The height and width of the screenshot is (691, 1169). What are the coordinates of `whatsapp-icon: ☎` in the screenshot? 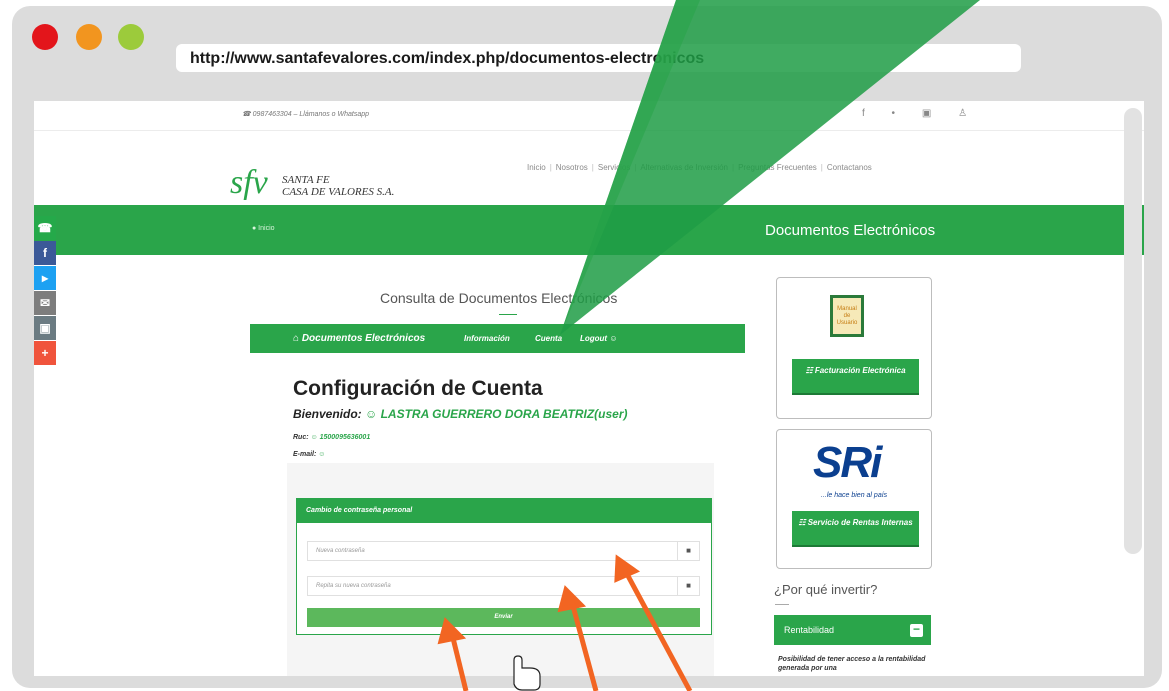 It's located at (45, 228).